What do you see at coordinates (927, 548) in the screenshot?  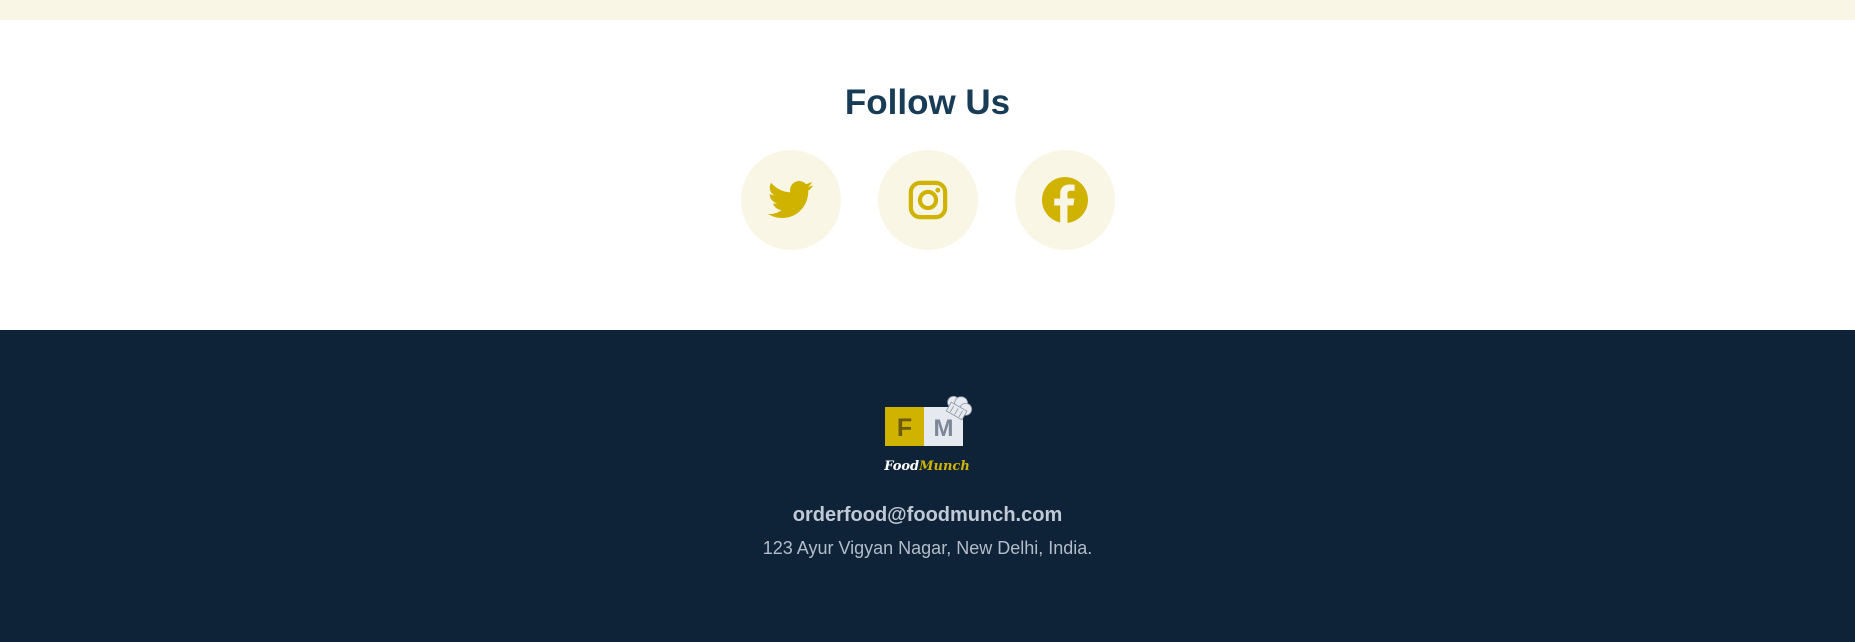 I see `address-text: 123 Ayur Vigyan Nagar, New Delhi, India.` at bounding box center [927, 548].